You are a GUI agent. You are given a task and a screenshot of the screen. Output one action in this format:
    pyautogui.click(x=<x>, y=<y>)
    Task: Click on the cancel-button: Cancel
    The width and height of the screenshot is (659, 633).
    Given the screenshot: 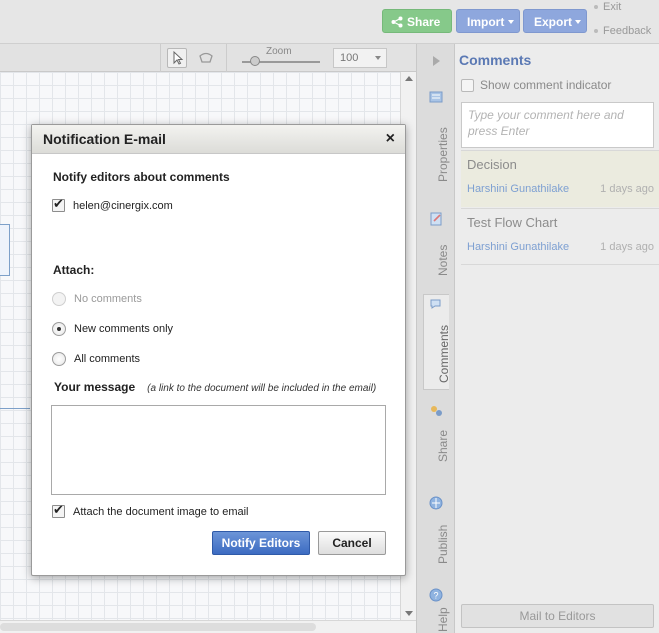 What is the action you would take?
    pyautogui.click(x=352, y=543)
    